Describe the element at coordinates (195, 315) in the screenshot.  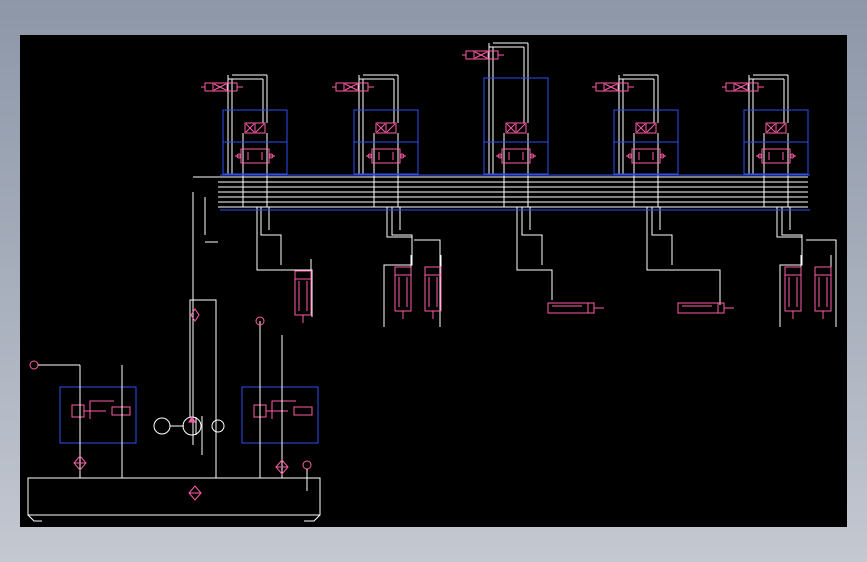
I see `check-valve-icon` at that location.